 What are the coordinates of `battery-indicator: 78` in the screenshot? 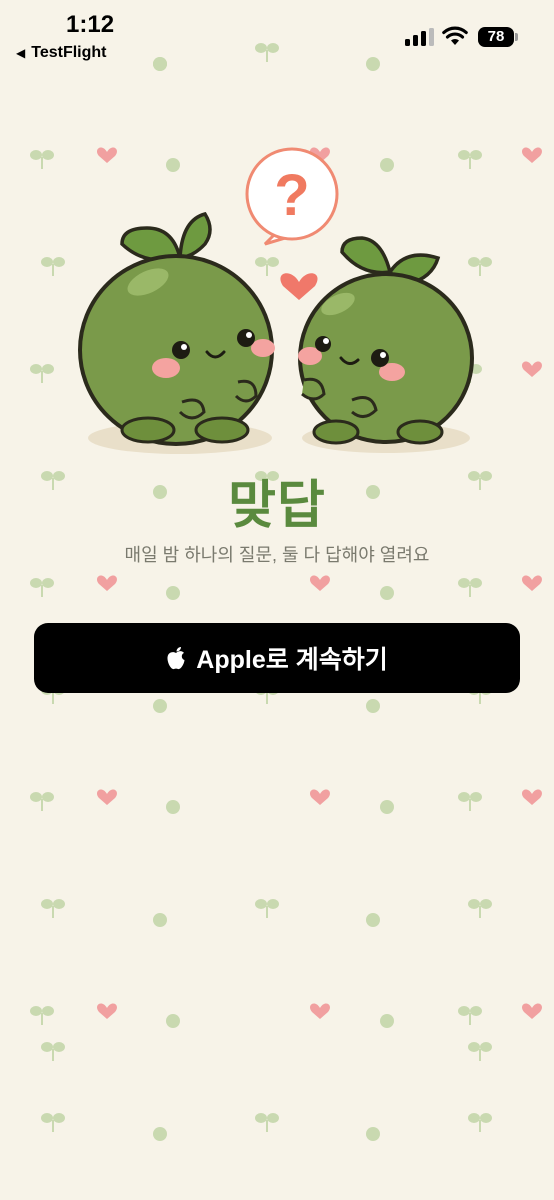 It's located at (498, 37).